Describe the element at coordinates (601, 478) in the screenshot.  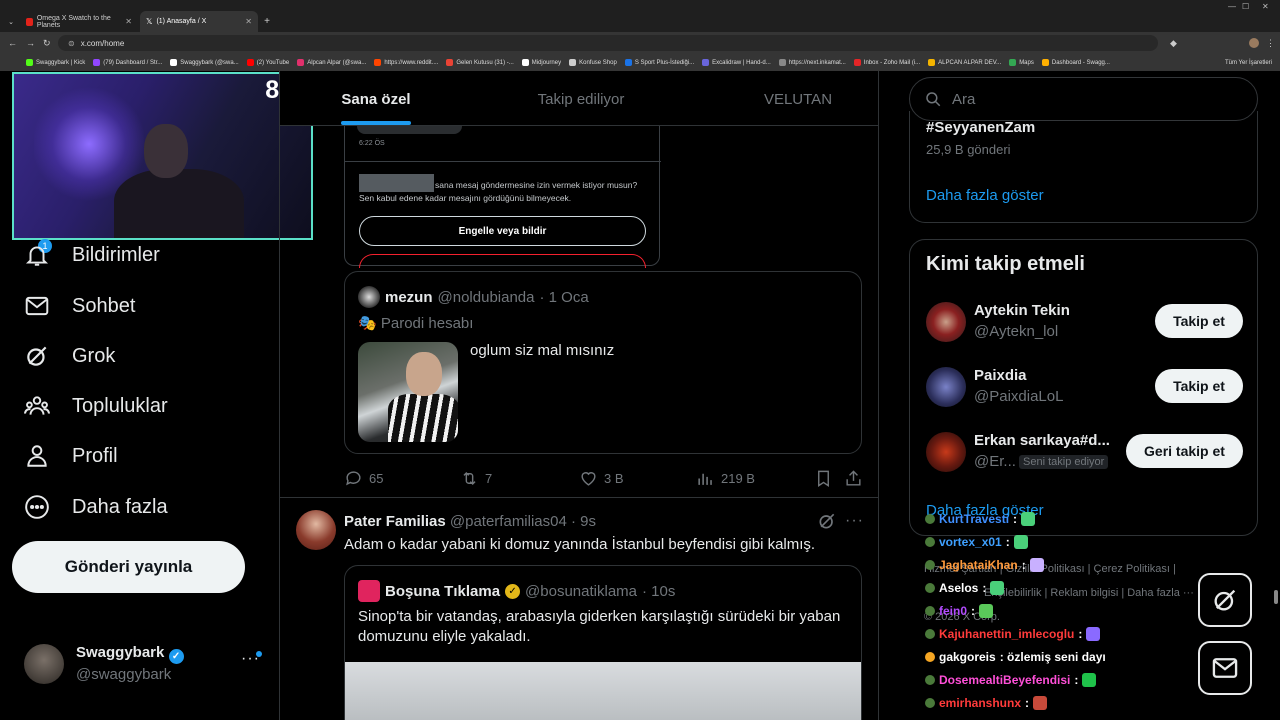
I see `like-button: 3 B` at that location.